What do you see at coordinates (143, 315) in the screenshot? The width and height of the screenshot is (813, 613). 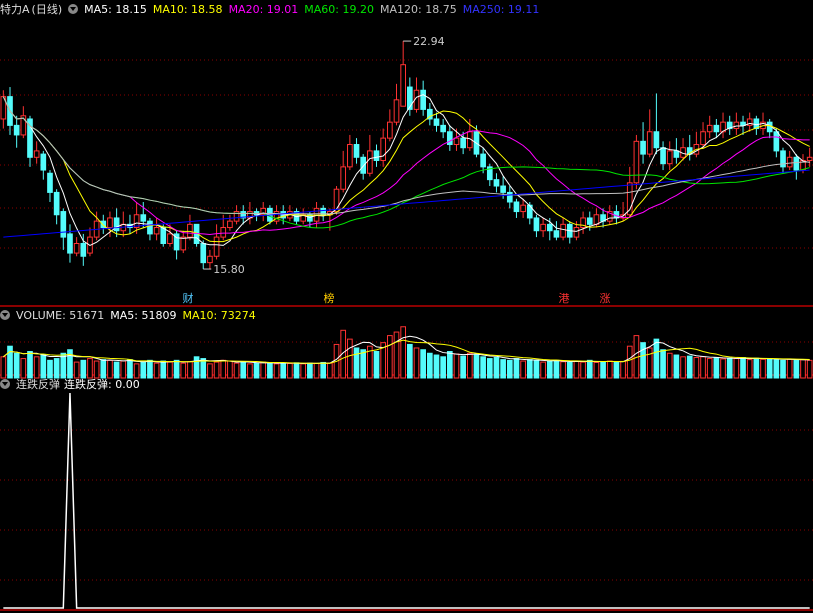 I see `volume-ma5-label: MA5: 51809` at bounding box center [143, 315].